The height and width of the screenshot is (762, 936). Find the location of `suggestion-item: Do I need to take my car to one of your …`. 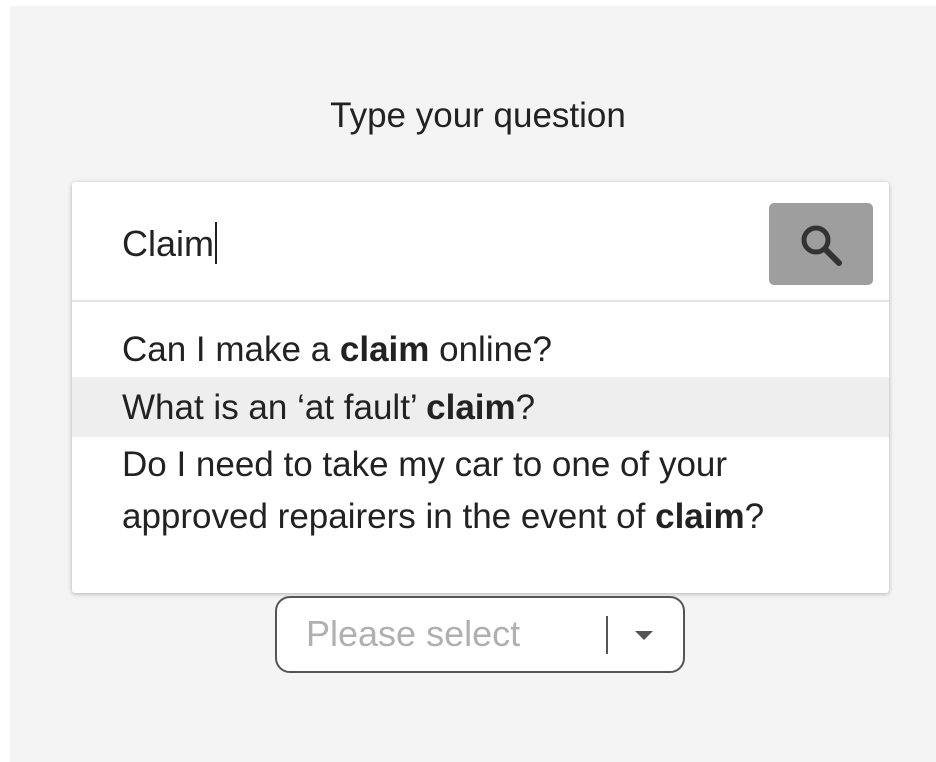

suggestion-item: Do I need to take my car to one of your … is located at coordinates (480, 490).